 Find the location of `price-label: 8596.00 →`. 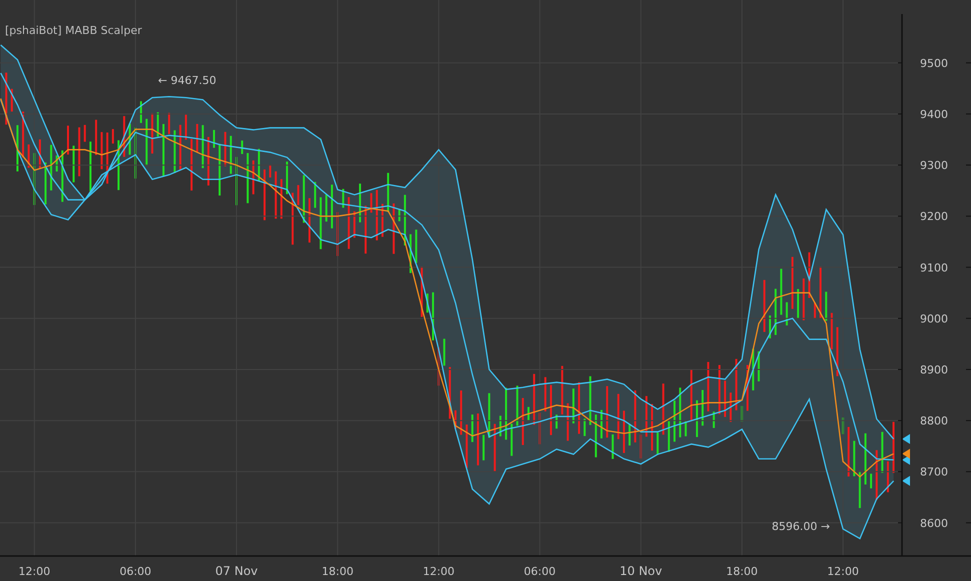

price-label: 8596.00 → is located at coordinates (801, 526).